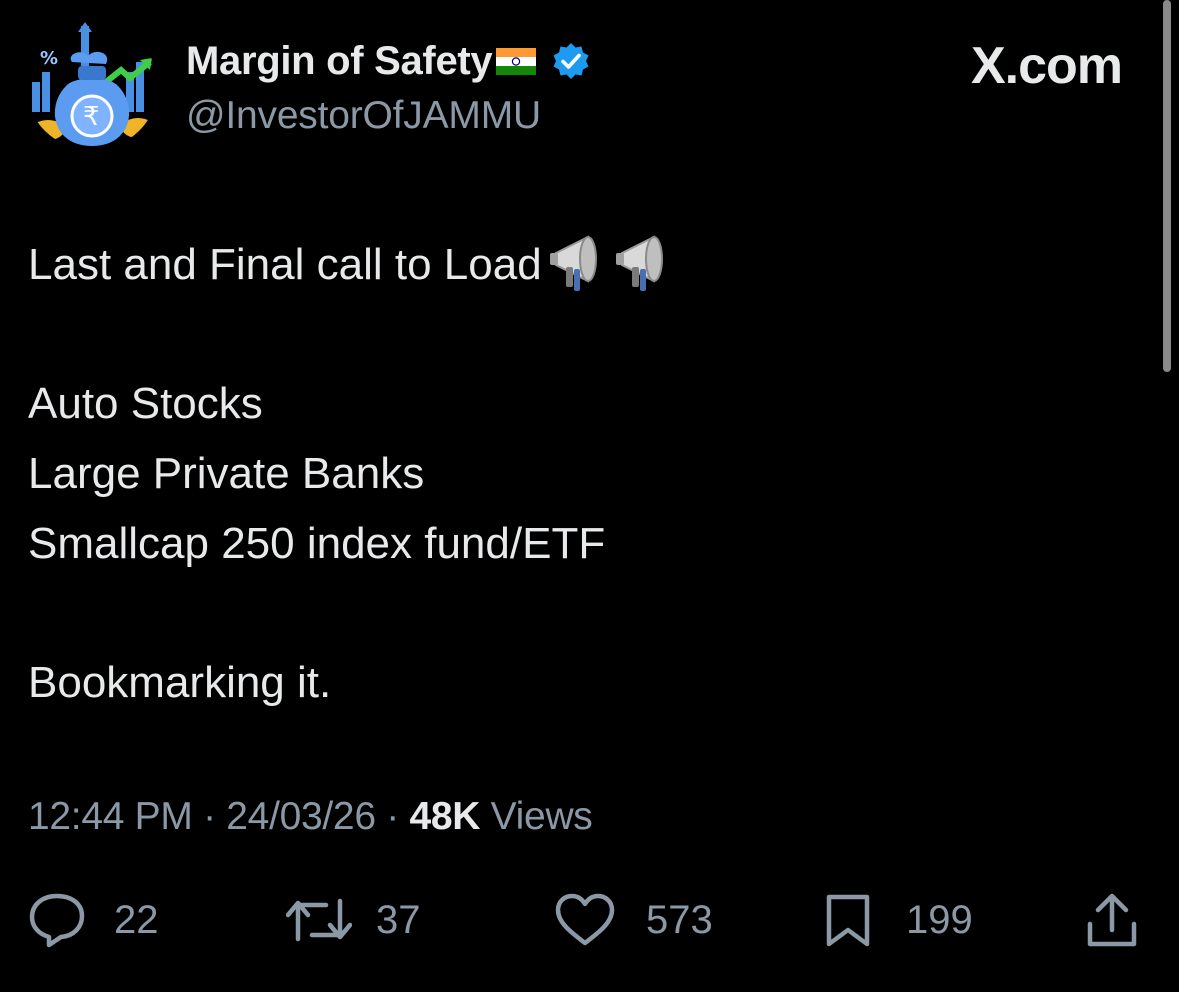 This screenshot has width=1179, height=992. I want to click on share-button, so click(1112, 920).